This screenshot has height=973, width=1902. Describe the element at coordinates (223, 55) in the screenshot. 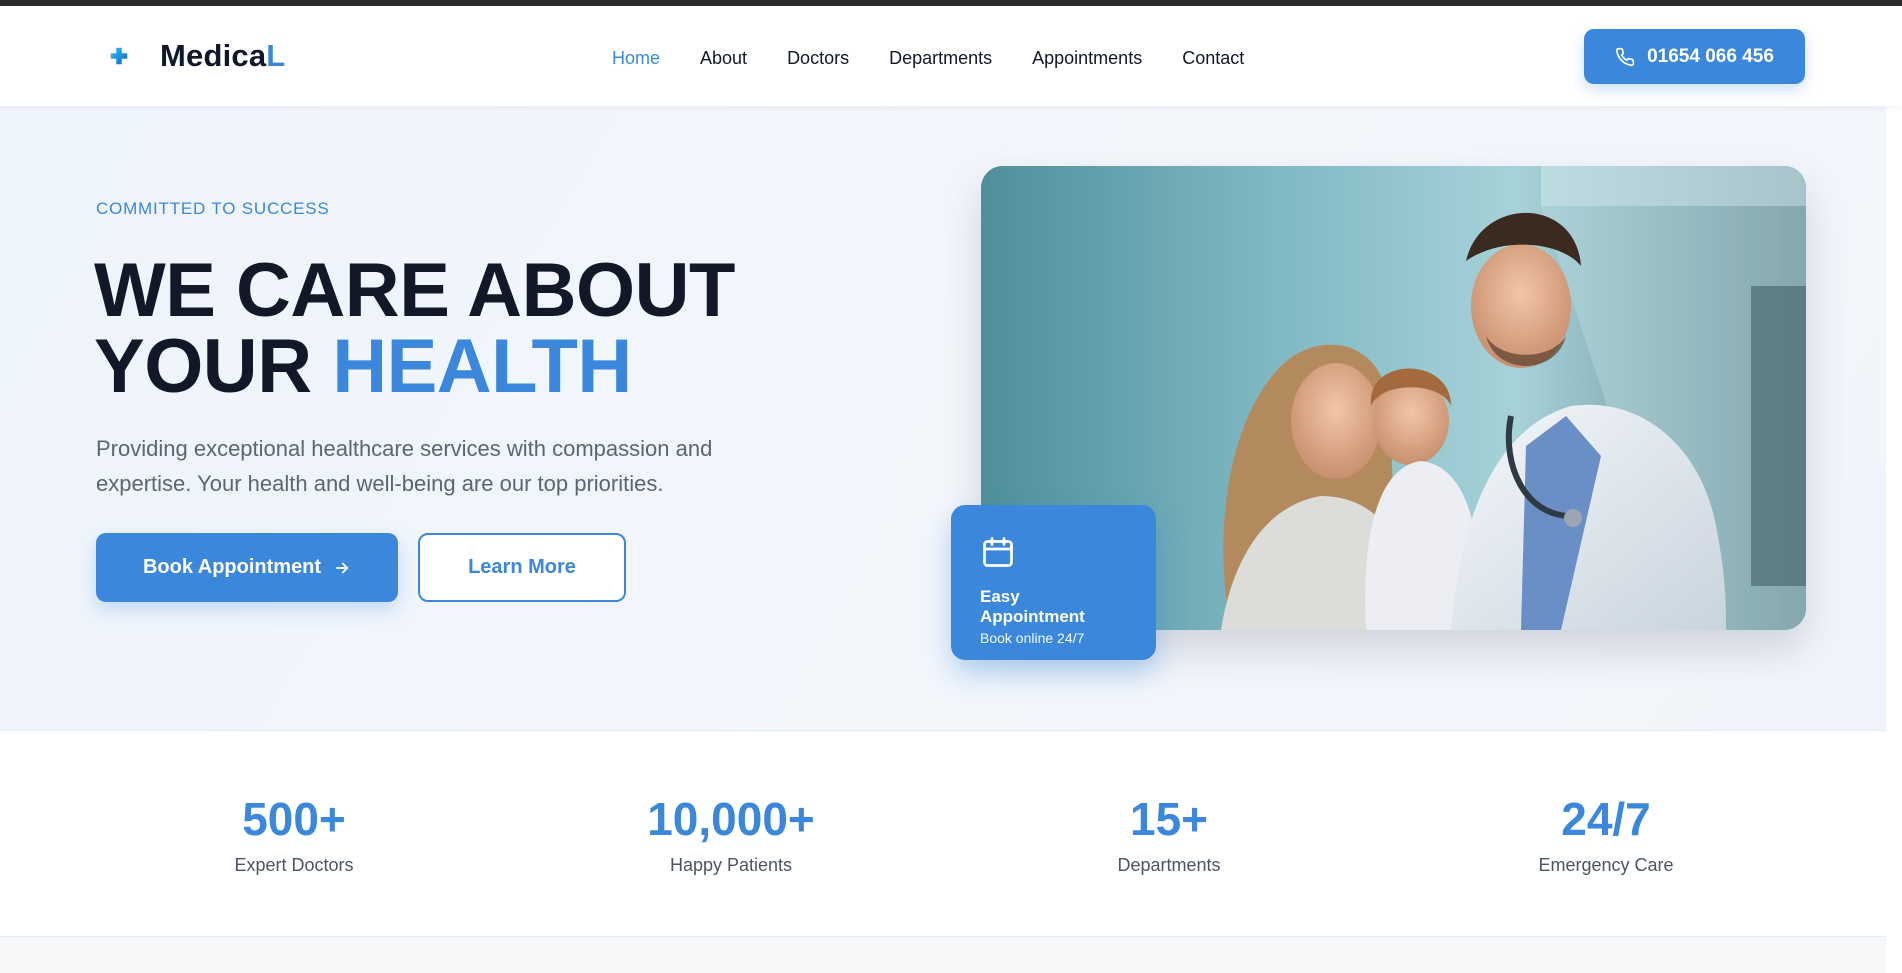

I see `brand-name: MedicaL` at that location.